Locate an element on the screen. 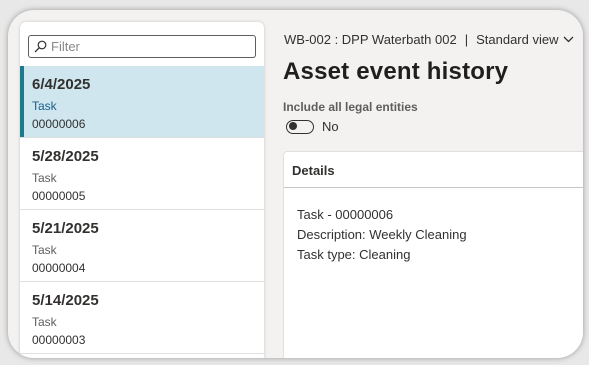 This screenshot has width=589, height=365. details-task-line: Task - 00000006 is located at coordinates (345, 214).